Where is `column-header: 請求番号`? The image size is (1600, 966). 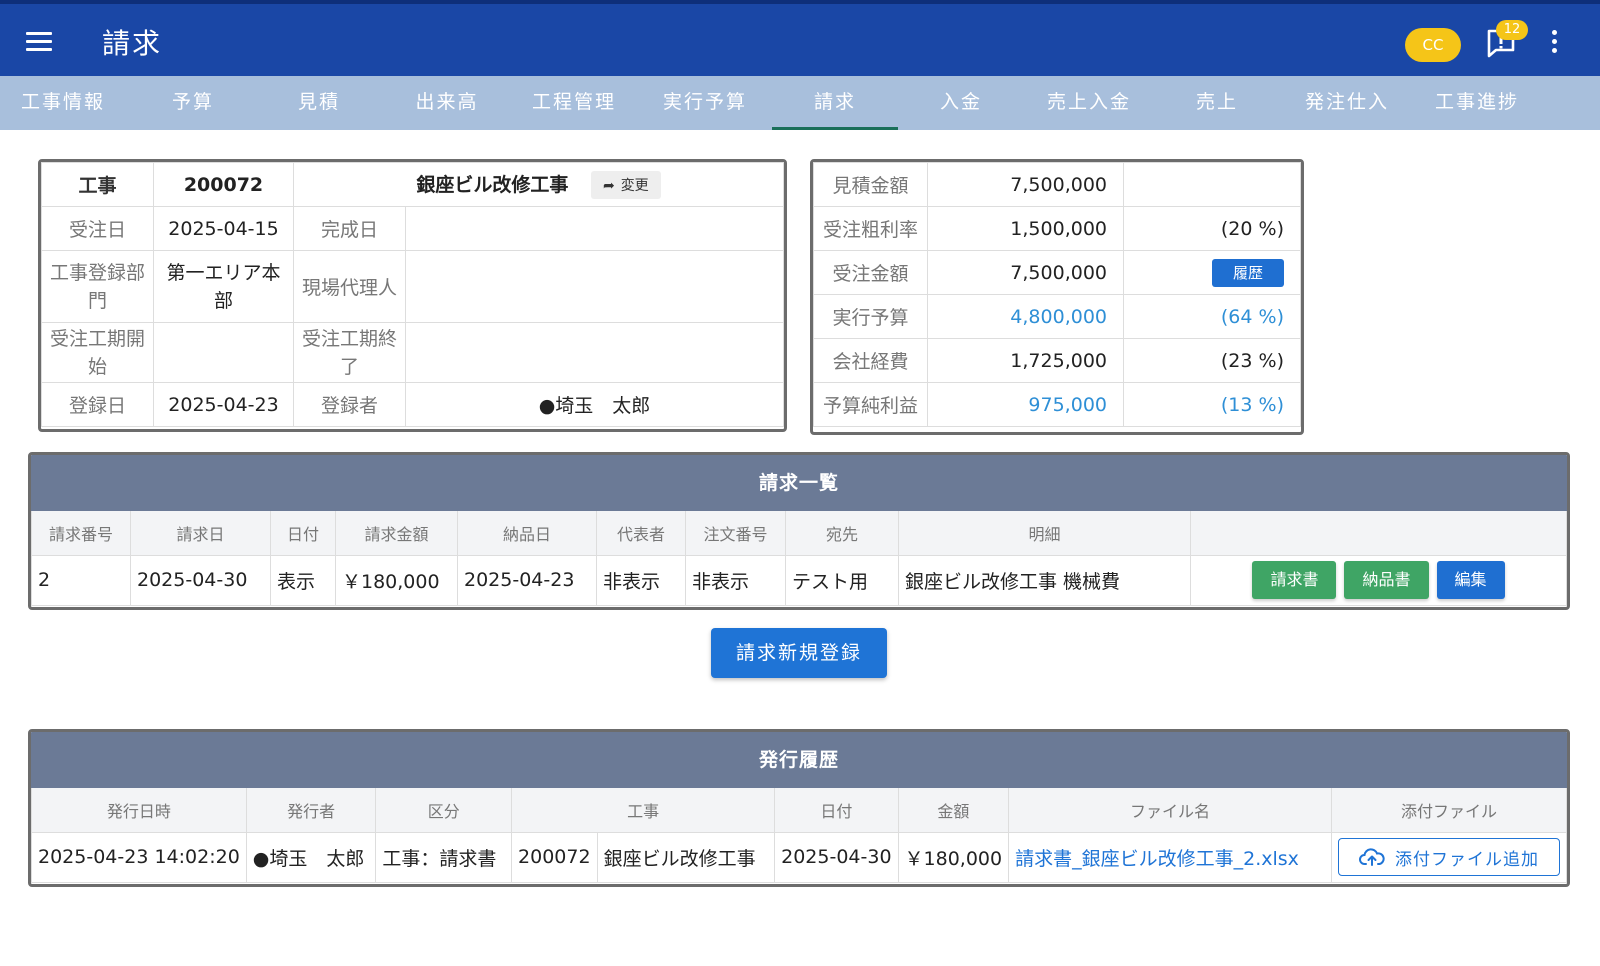
column-header: 請求番号 is located at coordinates (81, 533).